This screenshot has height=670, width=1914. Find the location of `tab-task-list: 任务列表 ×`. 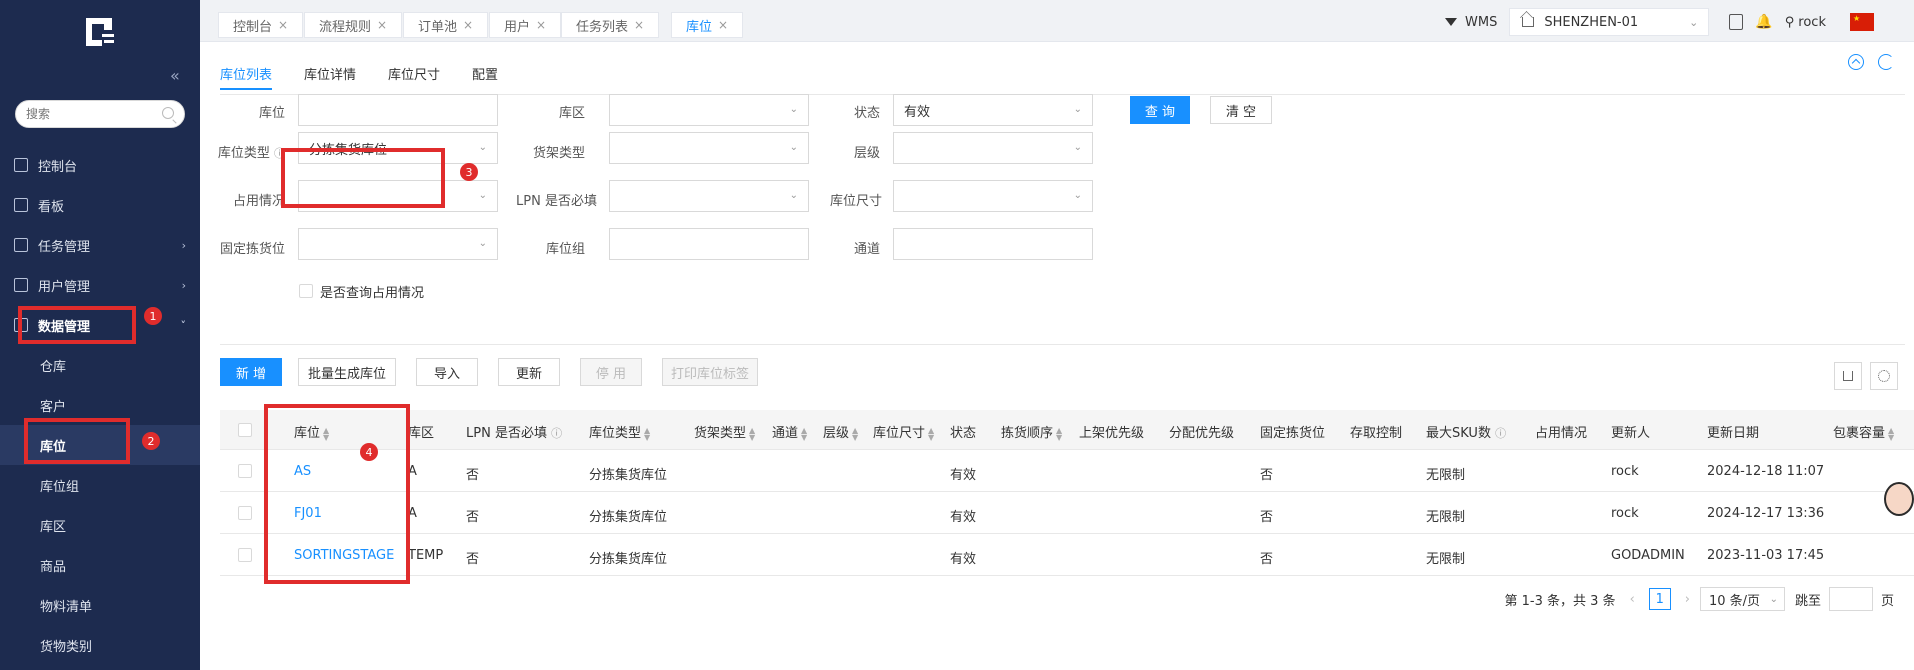

tab-task-list: 任务列表 × is located at coordinates (610, 25).